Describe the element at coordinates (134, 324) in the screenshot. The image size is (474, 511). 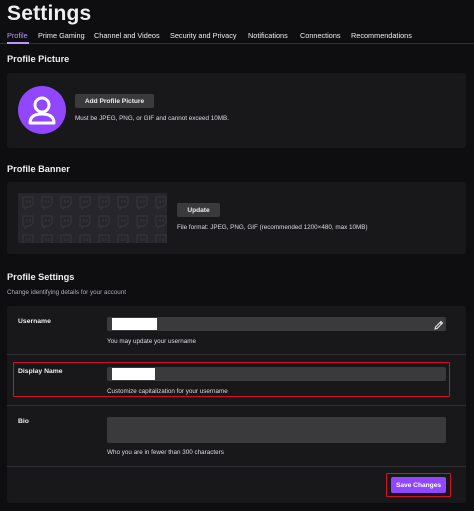
I see `username-redaction` at that location.